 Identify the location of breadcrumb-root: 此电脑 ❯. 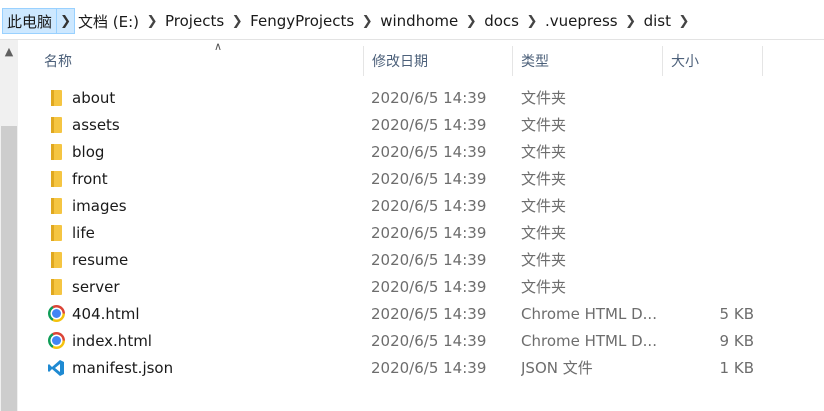
(39, 21).